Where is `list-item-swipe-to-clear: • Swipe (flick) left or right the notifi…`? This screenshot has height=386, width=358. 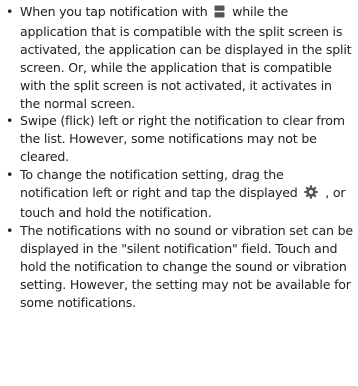 list-item-swipe-to-clear: • Swipe (flick) left or right the notifi… is located at coordinates (182, 139).